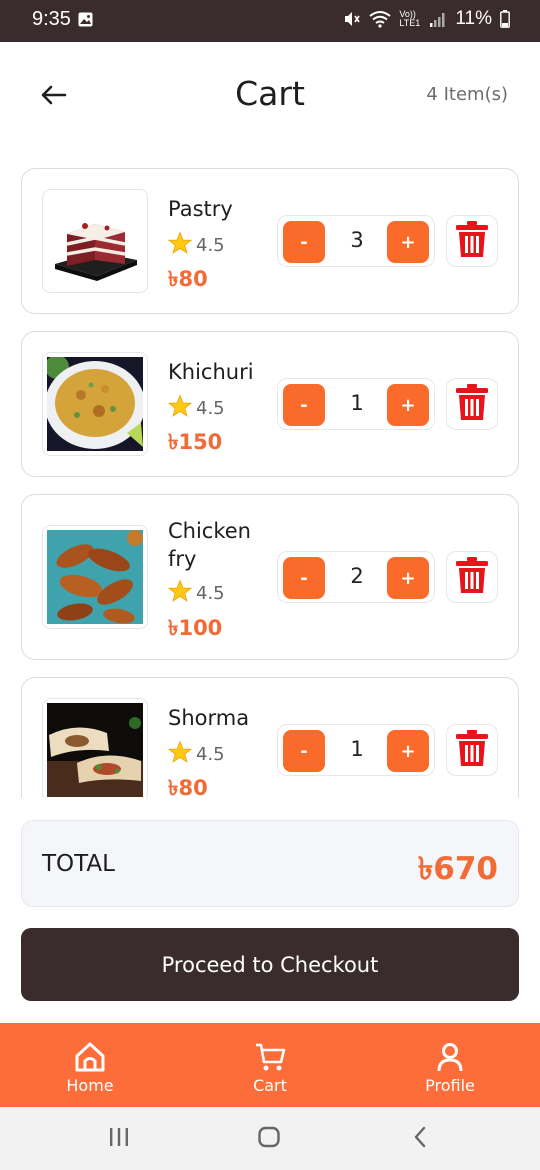  I want to click on bottom-nav: Home Cart Profile, so click(270, 1065).